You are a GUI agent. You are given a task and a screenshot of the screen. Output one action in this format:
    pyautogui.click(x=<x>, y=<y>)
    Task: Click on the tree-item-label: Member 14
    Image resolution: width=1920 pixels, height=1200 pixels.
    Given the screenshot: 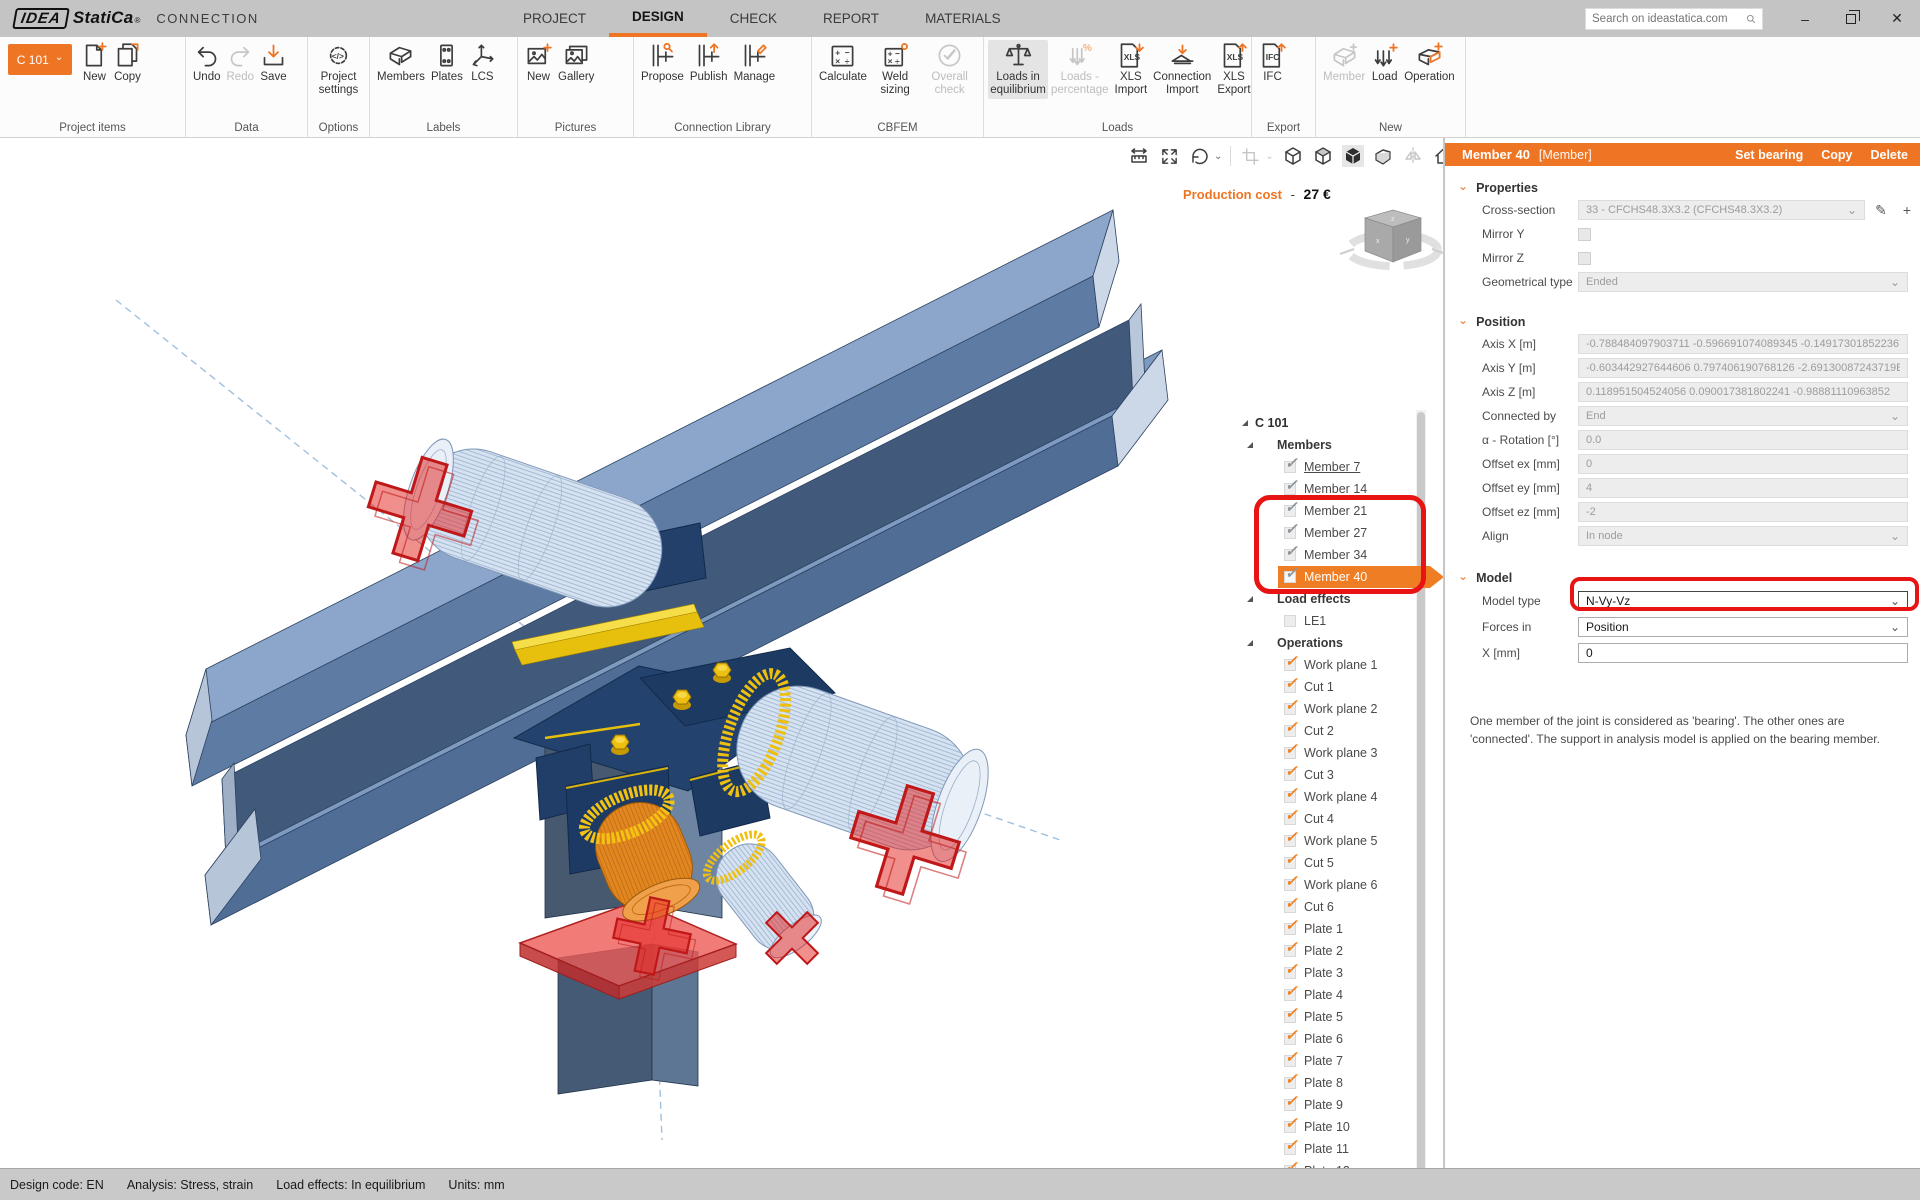 What is the action you would take?
    pyautogui.click(x=1335, y=489)
    